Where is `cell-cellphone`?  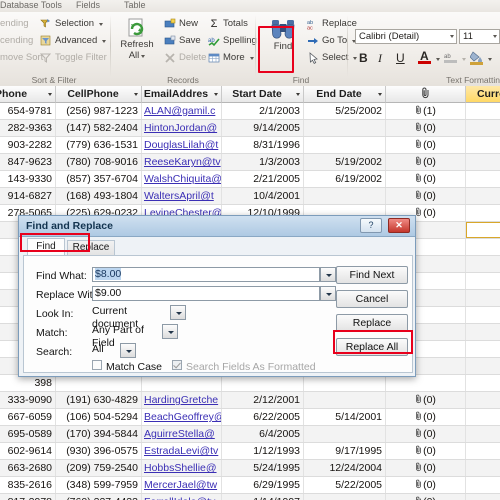
cell-cellphone is located at coordinates (99, 383).